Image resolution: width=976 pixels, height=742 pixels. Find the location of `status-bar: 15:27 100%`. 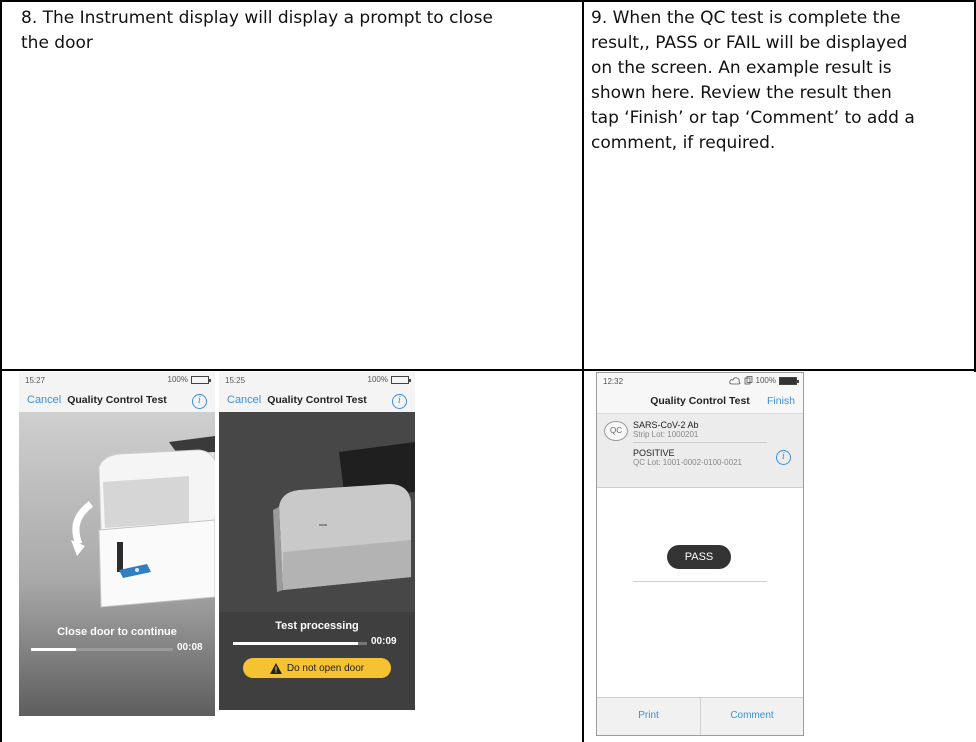

status-bar: 15:27 100% is located at coordinates (117, 381).